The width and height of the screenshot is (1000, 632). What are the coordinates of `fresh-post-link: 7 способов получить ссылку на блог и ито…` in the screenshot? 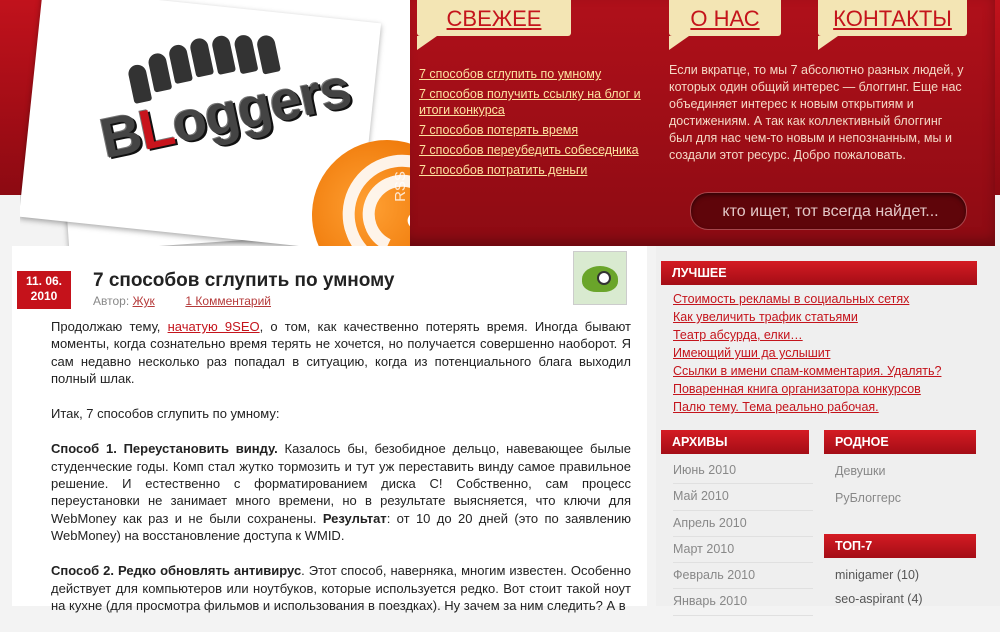 It's located at (530, 102).